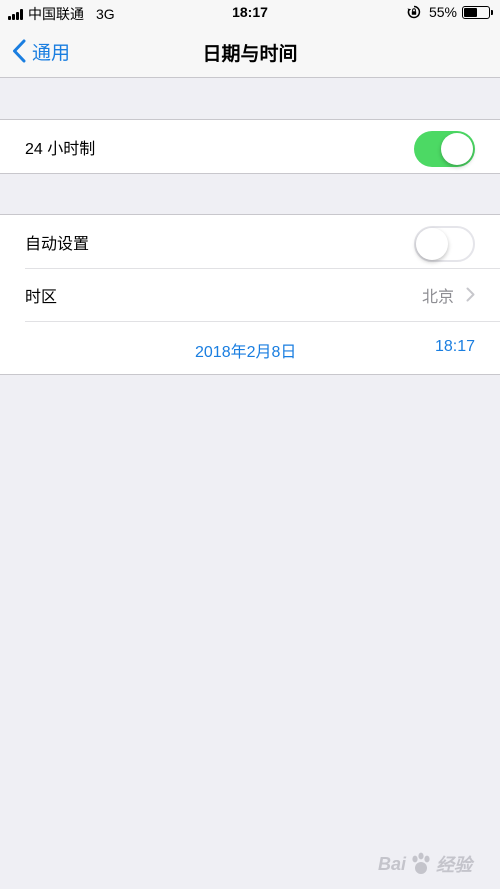 This screenshot has width=500, height=889. What do you see at coordinates (245, 350) in the screenshot?
I see `date-value: 2018年2月8日` at bounding box center [245, 350].